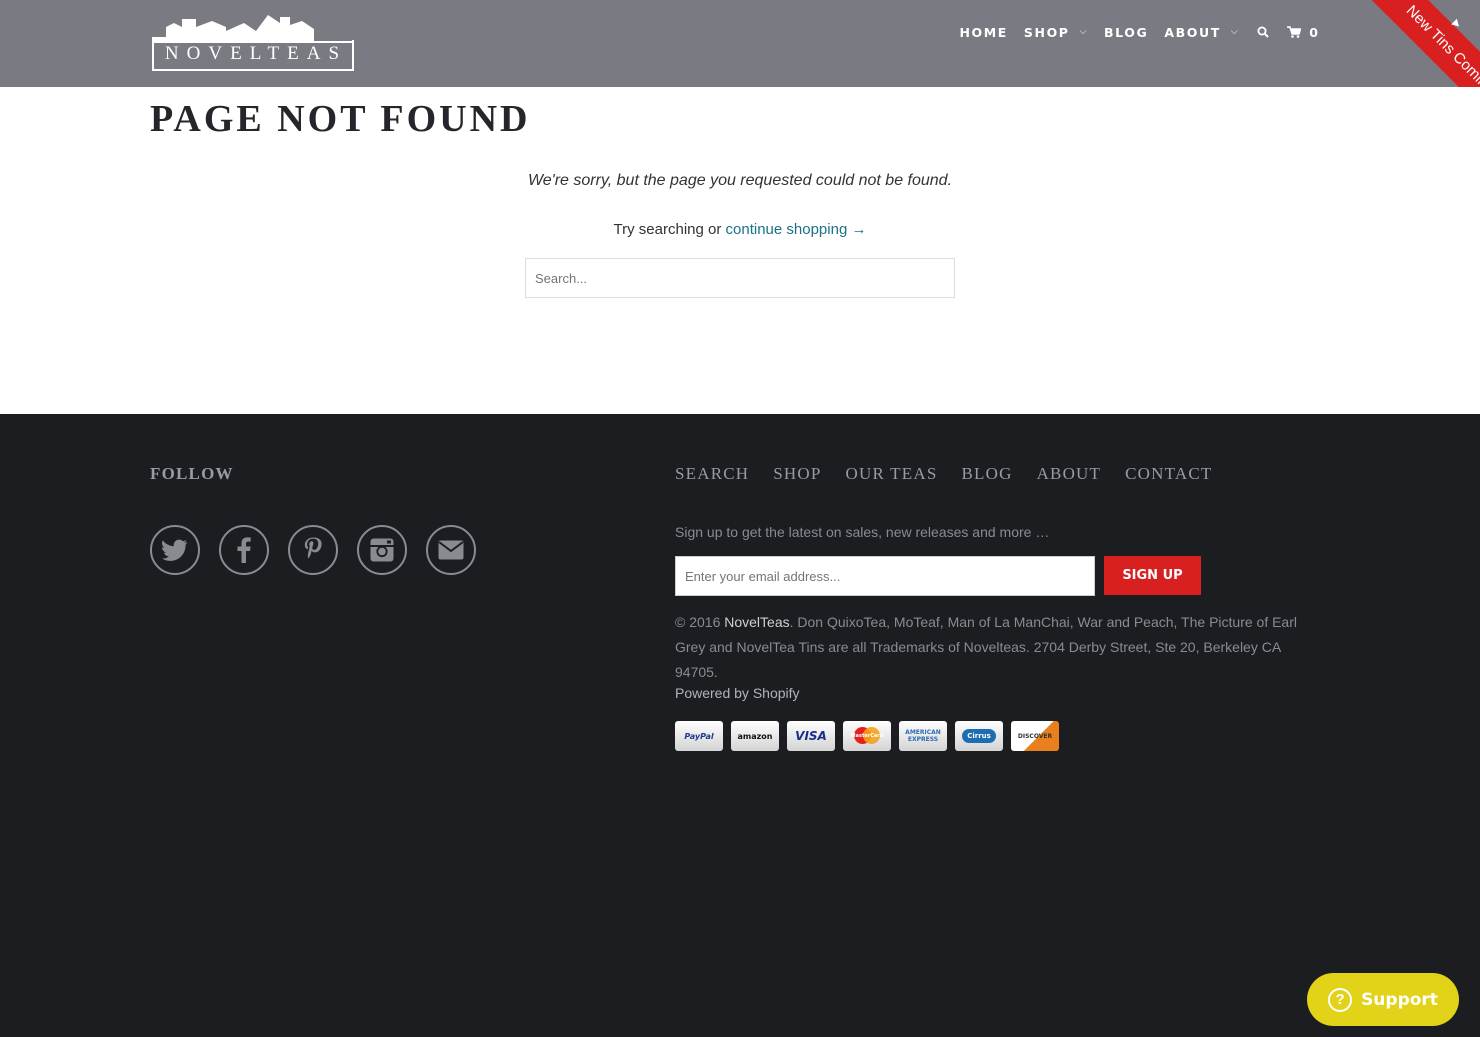 The height and width of the screenshot is (1037, 1480). Describe the element at coordinates (1168, 474) in the screenshot. I see `footer-link-contact: CONTACT` at that location.